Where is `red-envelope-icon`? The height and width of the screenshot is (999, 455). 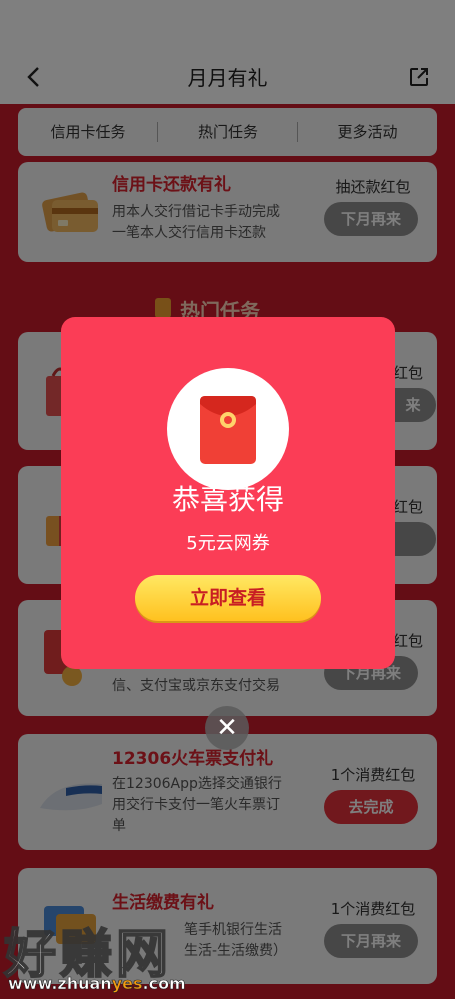
red-envelope-icon is located at coordinates (228, 430).